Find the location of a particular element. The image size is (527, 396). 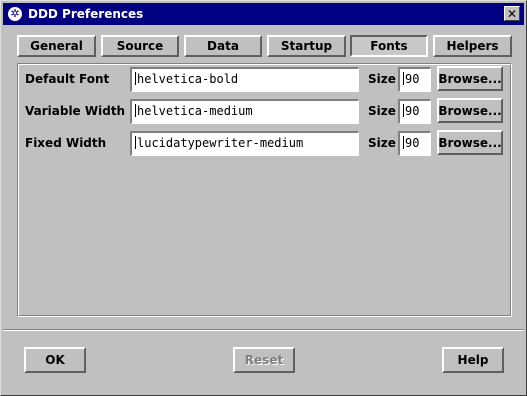

variable-width-value: helvetica-medium is located at coordinates (195, 111).